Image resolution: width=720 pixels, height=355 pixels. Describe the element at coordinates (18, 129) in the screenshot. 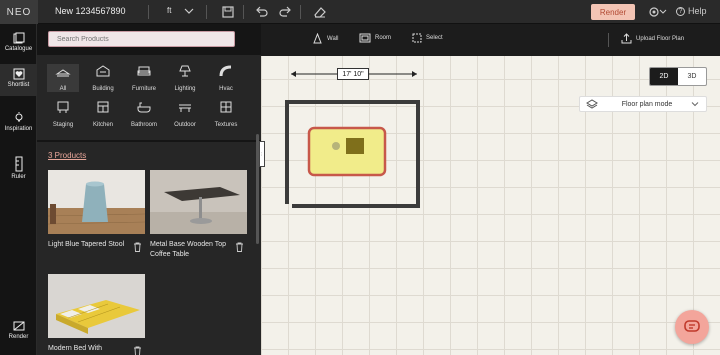

I see `rail-label: Inspiration` at that location.